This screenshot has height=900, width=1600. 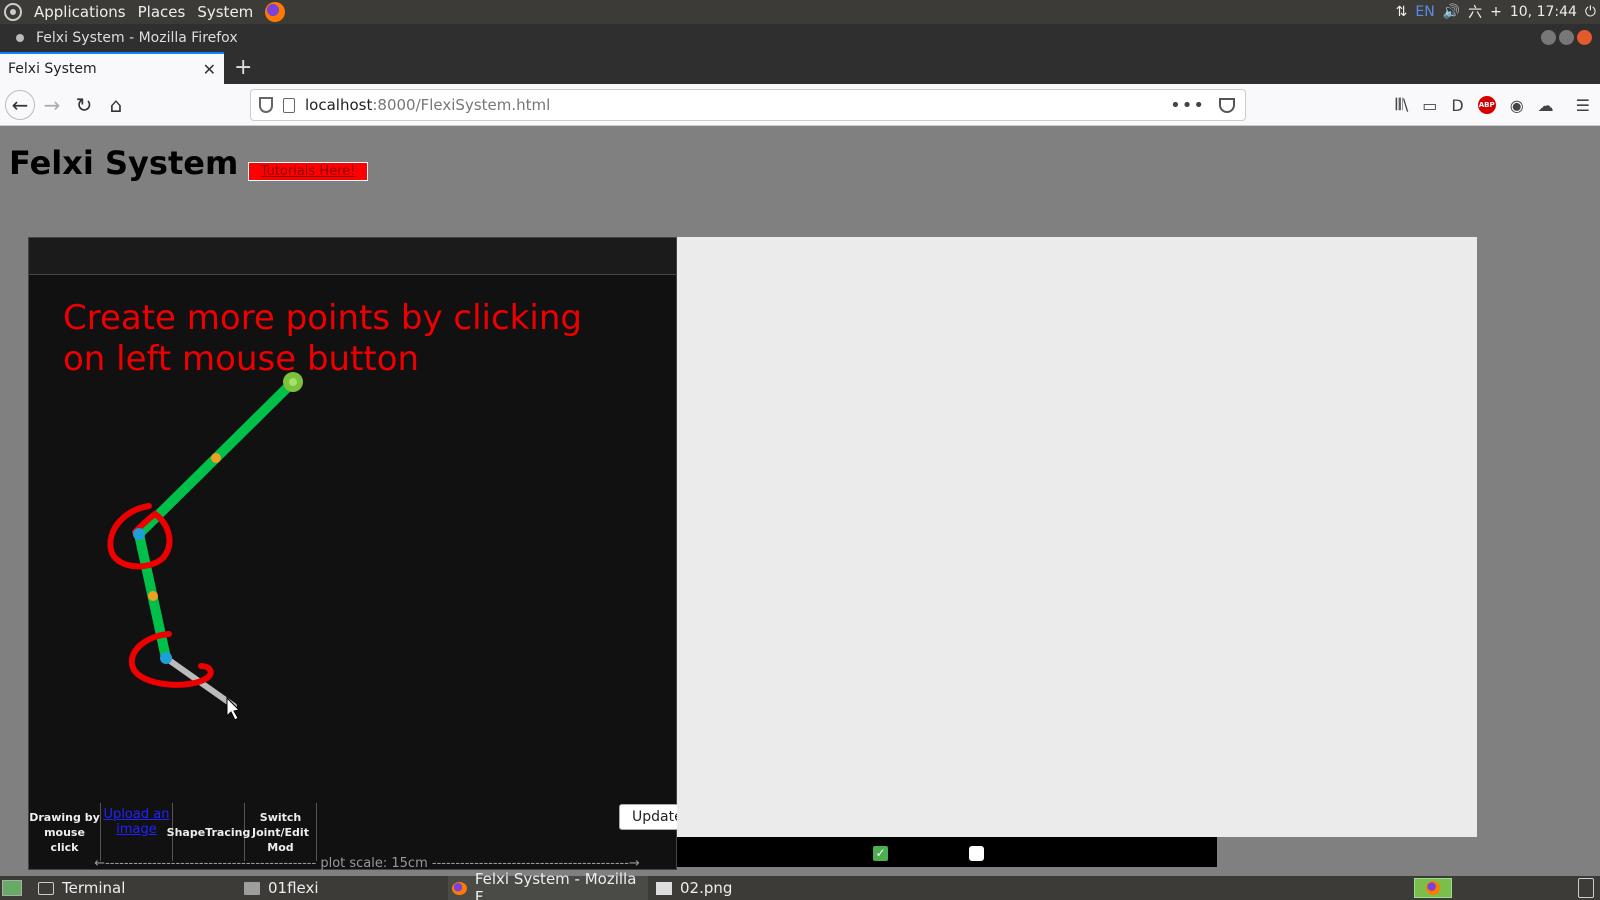 What do you see at coordinates (84, 105) in the screenshot?
I see `reload-icon: ↻` at bounding box center [84, 105].